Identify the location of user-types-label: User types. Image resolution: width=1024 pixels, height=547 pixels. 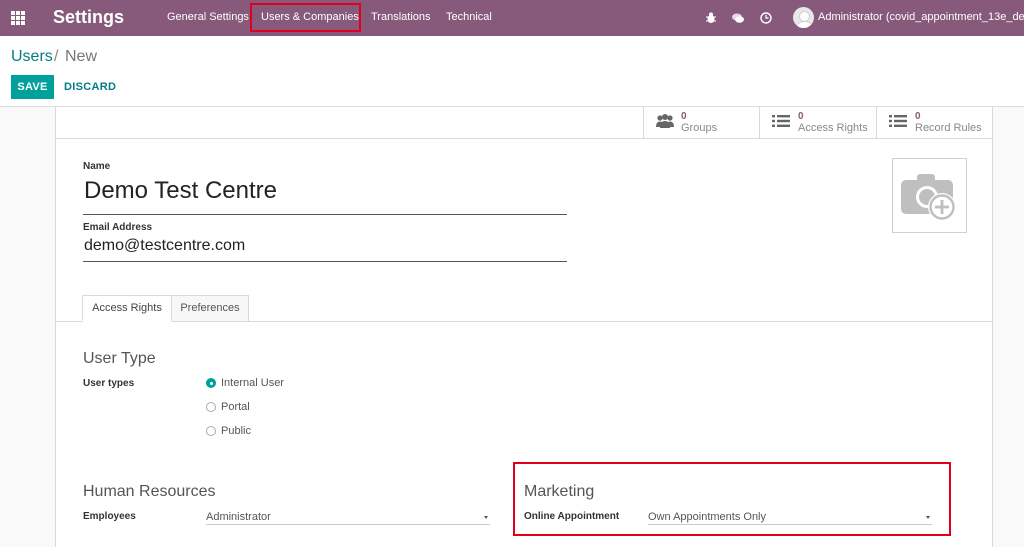
(109, 383).